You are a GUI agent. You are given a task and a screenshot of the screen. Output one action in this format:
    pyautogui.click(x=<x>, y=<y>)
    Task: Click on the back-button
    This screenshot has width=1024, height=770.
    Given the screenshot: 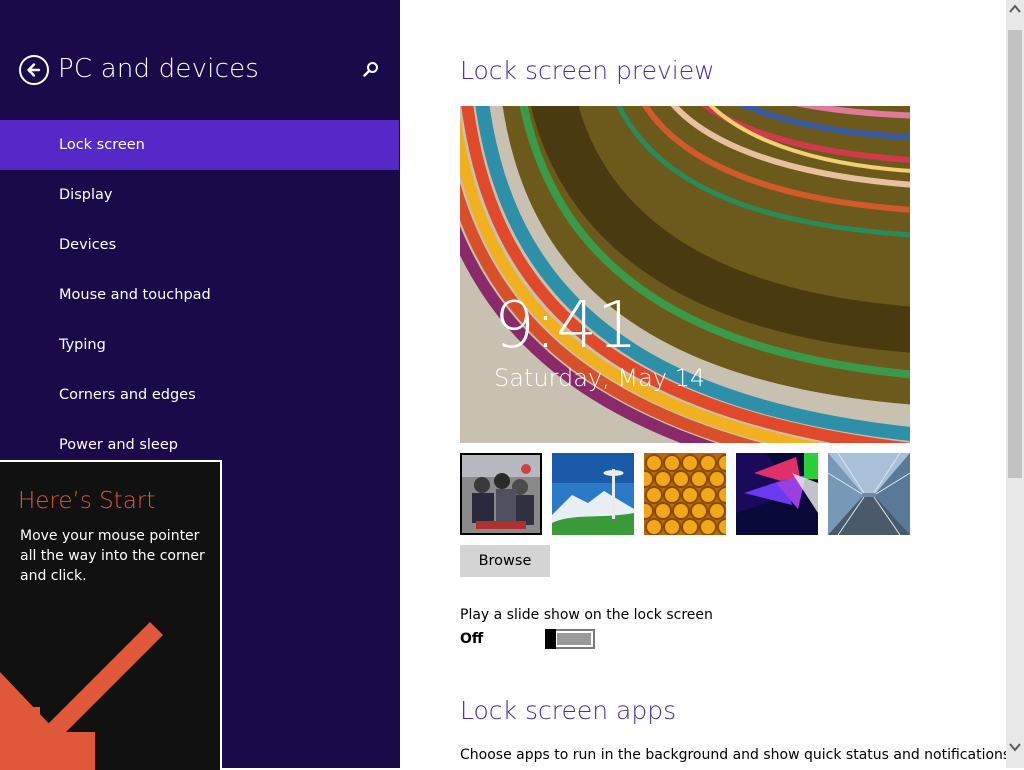 What is the action you would take?
    pyautogui.click(x=34, y=70)
    